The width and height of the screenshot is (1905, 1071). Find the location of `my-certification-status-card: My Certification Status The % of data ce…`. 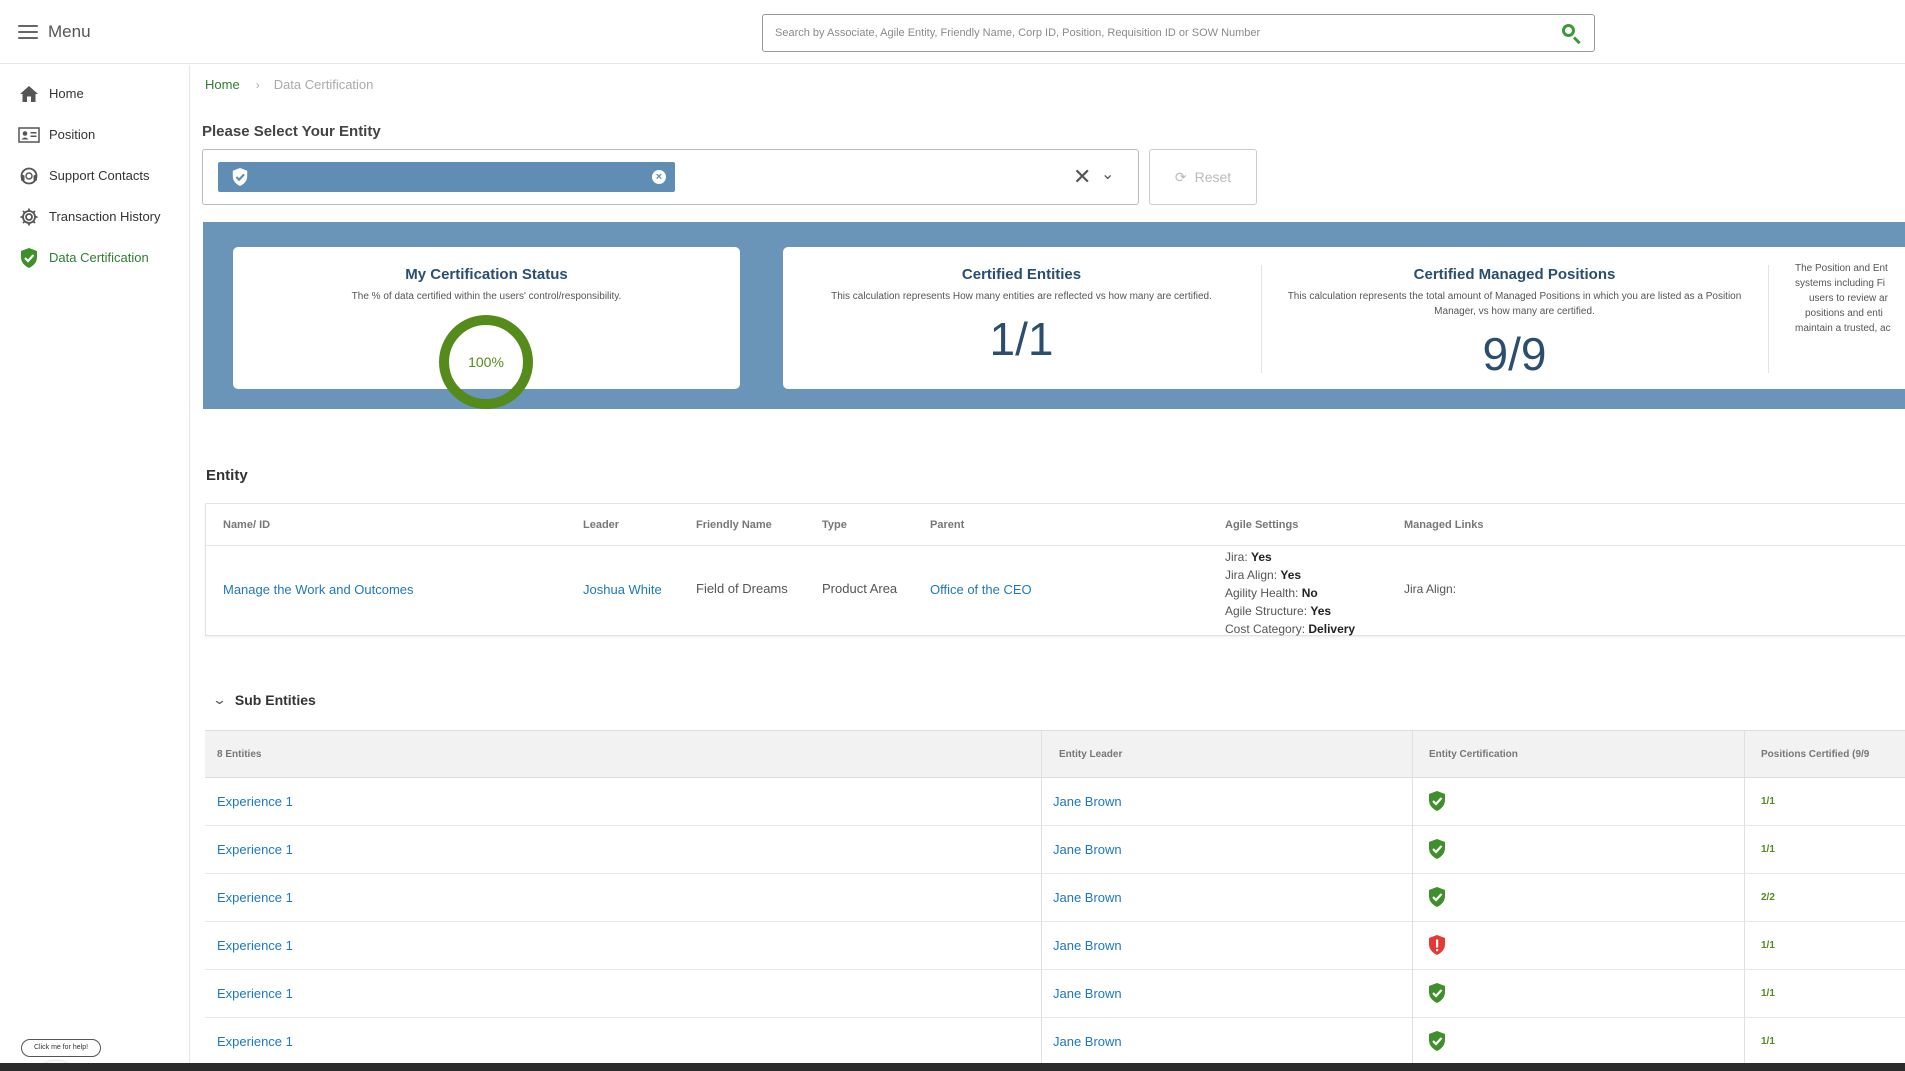

my-certification-status-card: My Certification Status The % of data ce… is located at coordinates (486, 328).